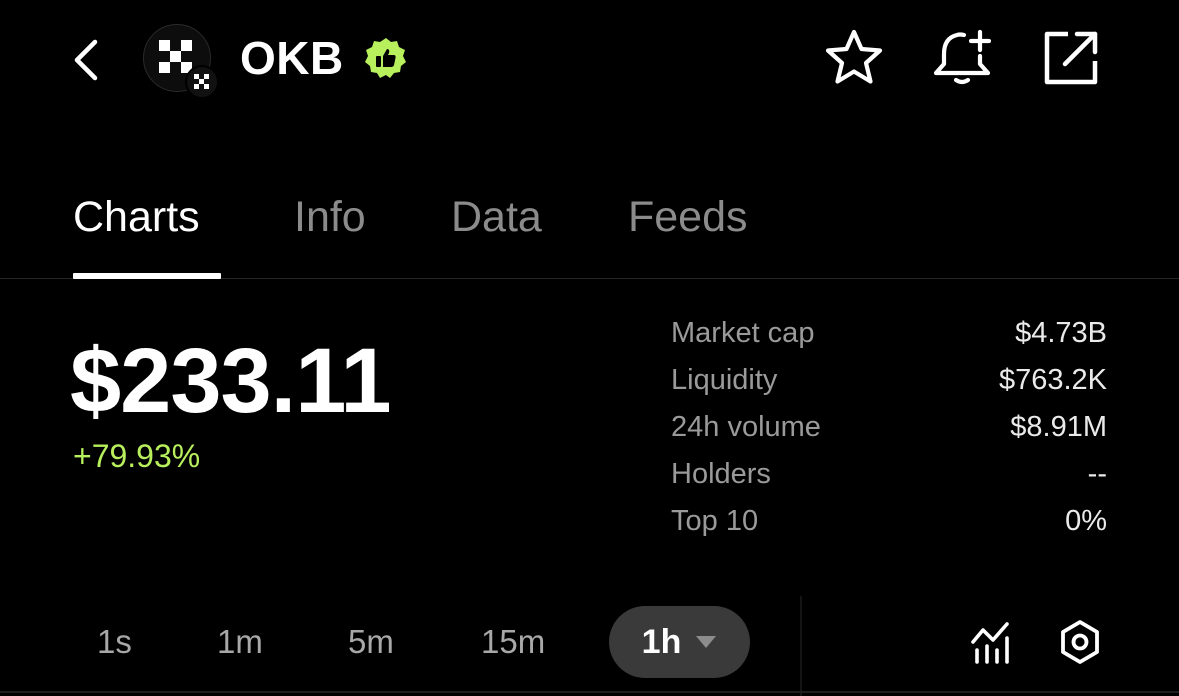 This screenshot has height=696, width=1179. Describe the element at coordinates (746, 427) in the screenshot. I see `stat-label: 24h volume` at that location.